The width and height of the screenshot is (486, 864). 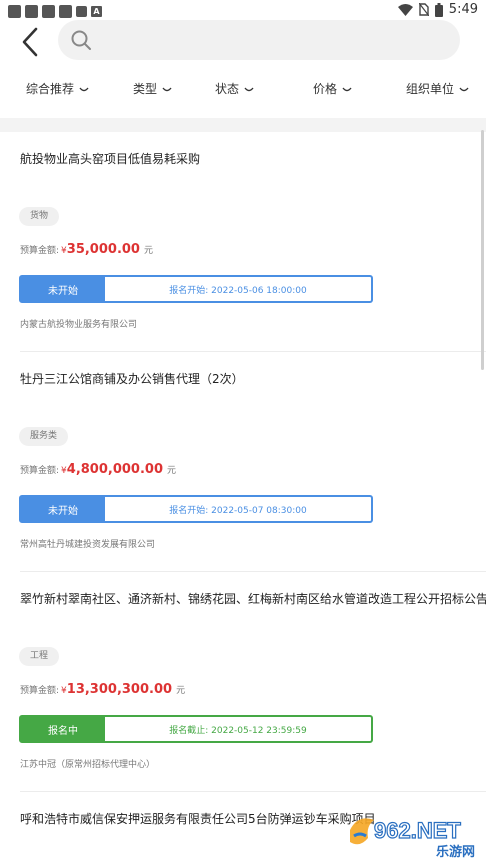 I want to click on organization: 江苏中冠（原常州招标代理中心）, so click(x=88, y=765).